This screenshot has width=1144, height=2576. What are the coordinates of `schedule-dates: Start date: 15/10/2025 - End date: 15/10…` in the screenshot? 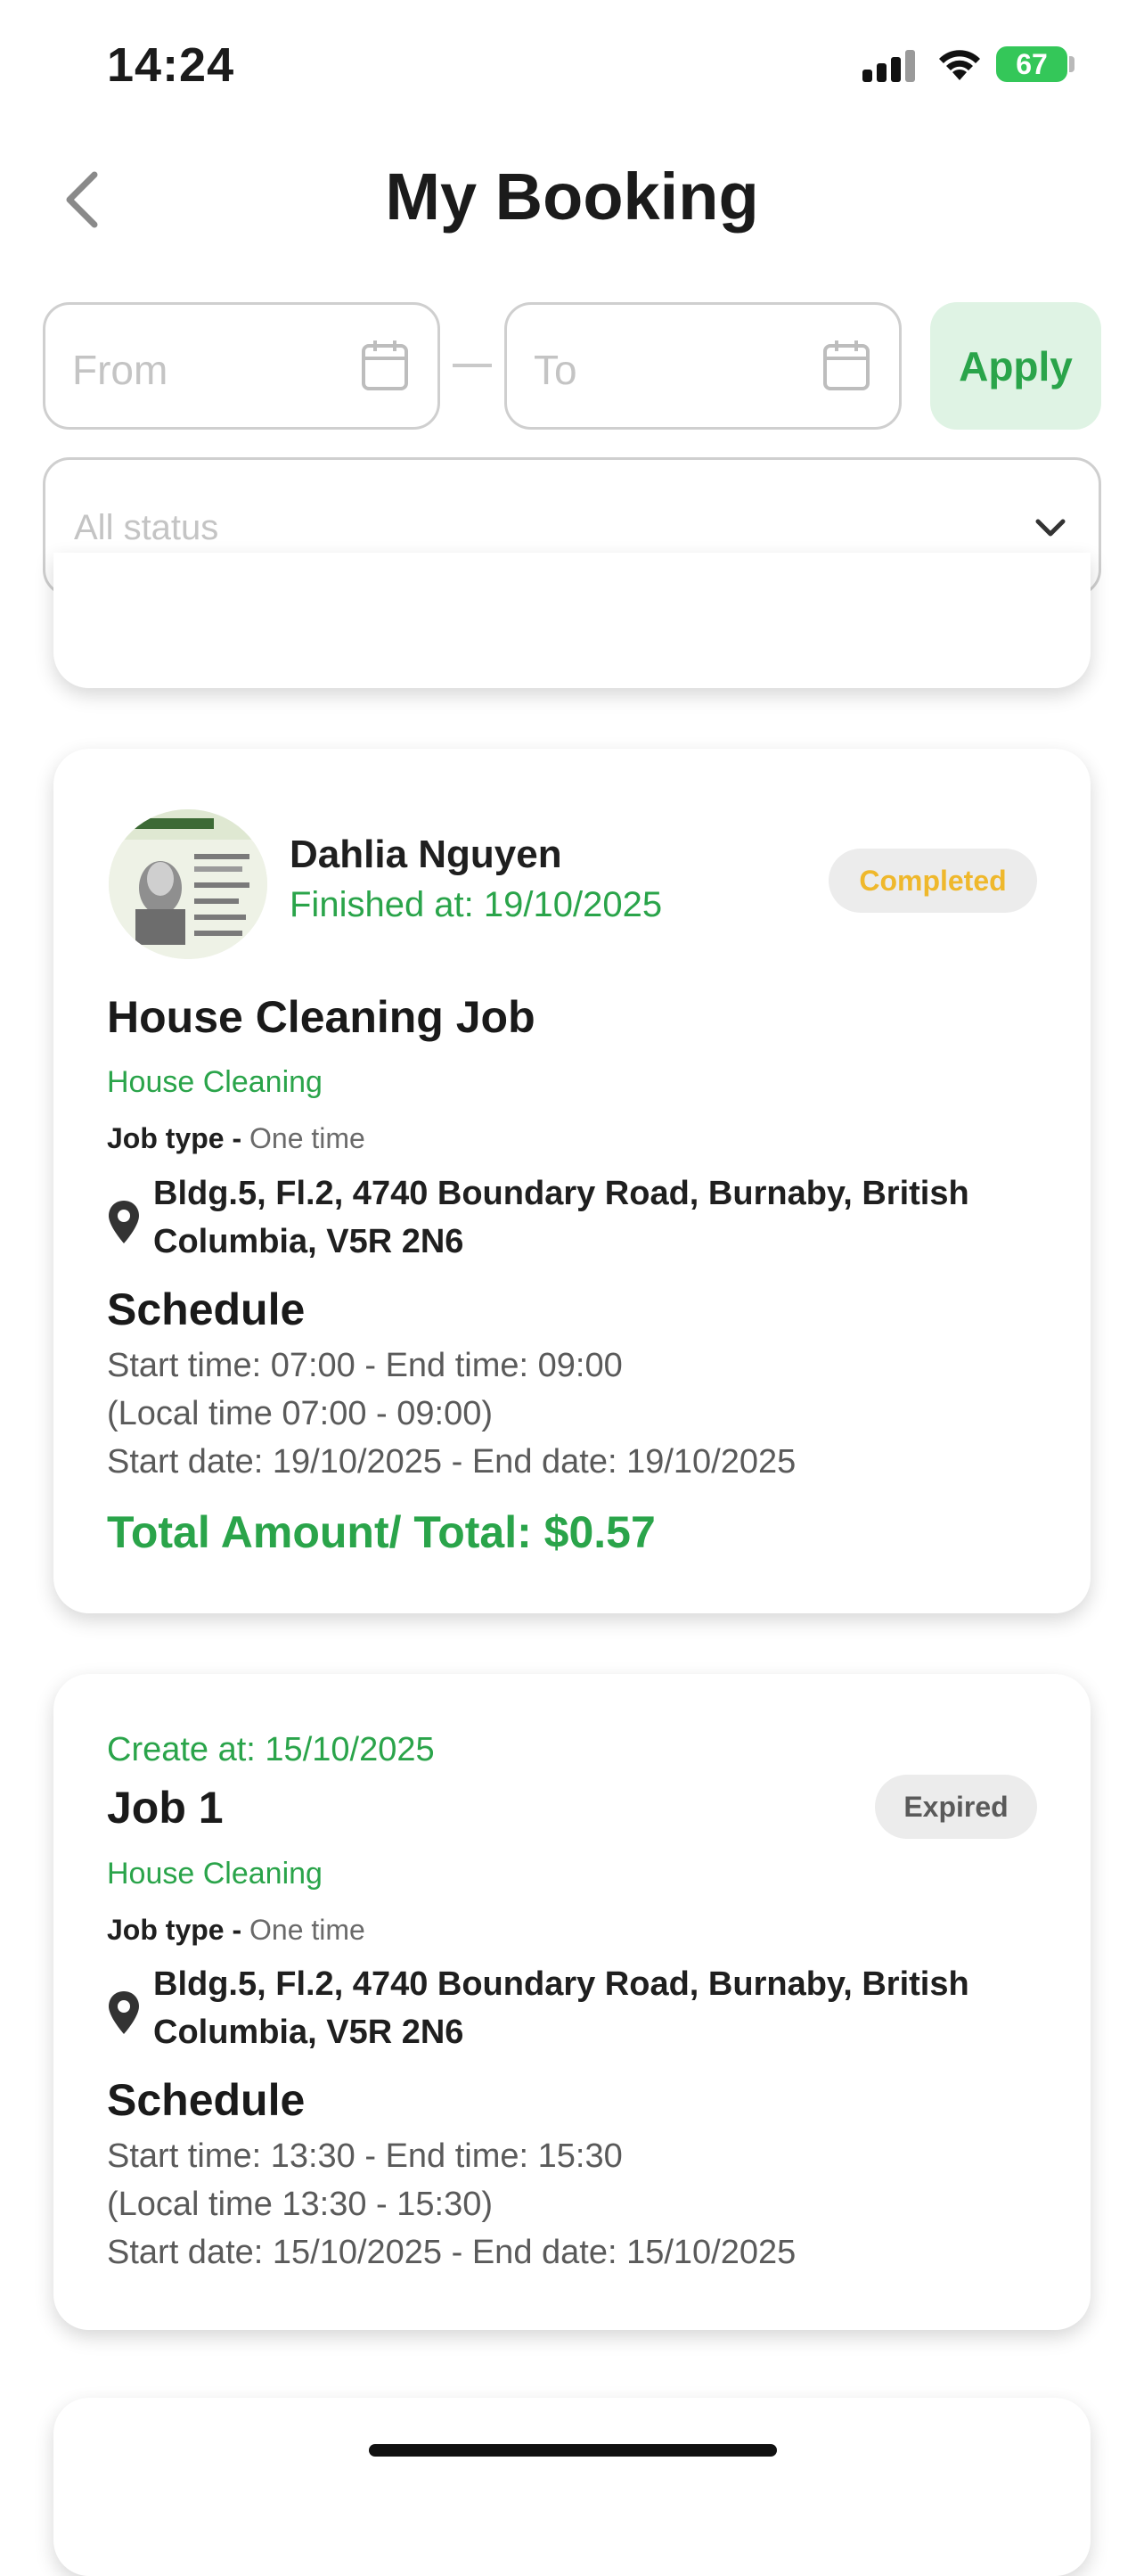 It's located at (452, 2252).